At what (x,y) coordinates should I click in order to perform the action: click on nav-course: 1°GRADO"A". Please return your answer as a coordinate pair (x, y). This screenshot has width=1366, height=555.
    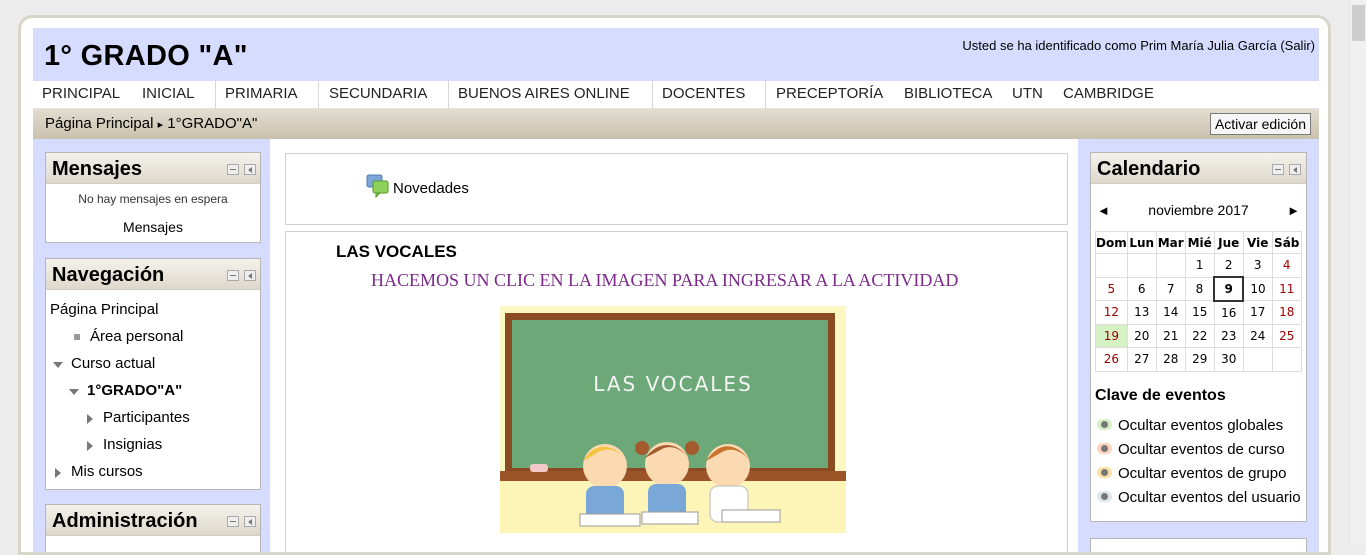
    Looking at the image, I should click on (134, 390).